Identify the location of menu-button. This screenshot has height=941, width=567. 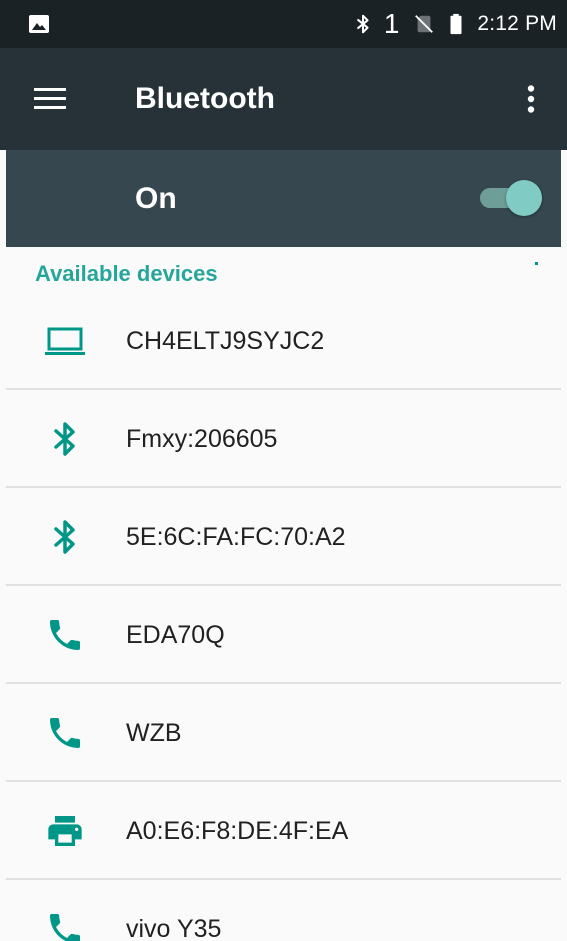
(50, 99).